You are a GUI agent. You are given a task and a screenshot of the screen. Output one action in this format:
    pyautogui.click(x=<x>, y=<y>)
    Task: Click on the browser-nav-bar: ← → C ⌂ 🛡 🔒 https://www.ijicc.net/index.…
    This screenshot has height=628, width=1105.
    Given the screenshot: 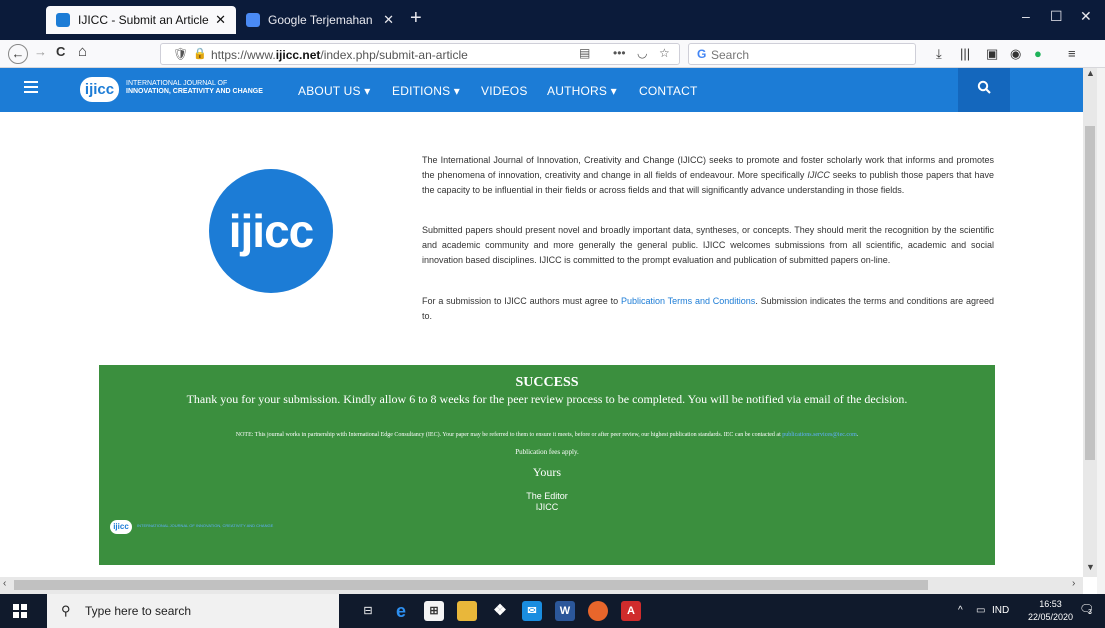 What is the action you would take?
    pyautogui.click(x=552, y=54)
    